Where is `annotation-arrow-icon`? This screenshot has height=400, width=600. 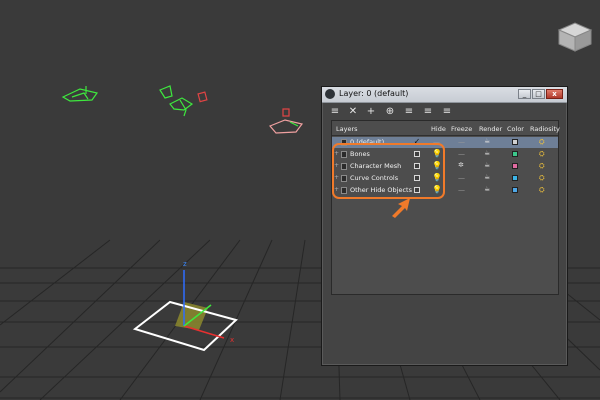 annotation-arrow-icon is located at coordinates (401, 208).